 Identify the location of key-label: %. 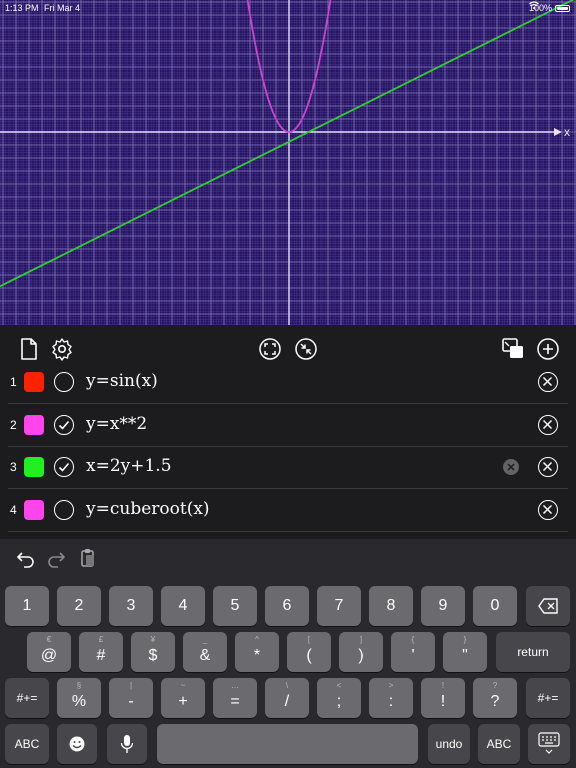
(79, 701).